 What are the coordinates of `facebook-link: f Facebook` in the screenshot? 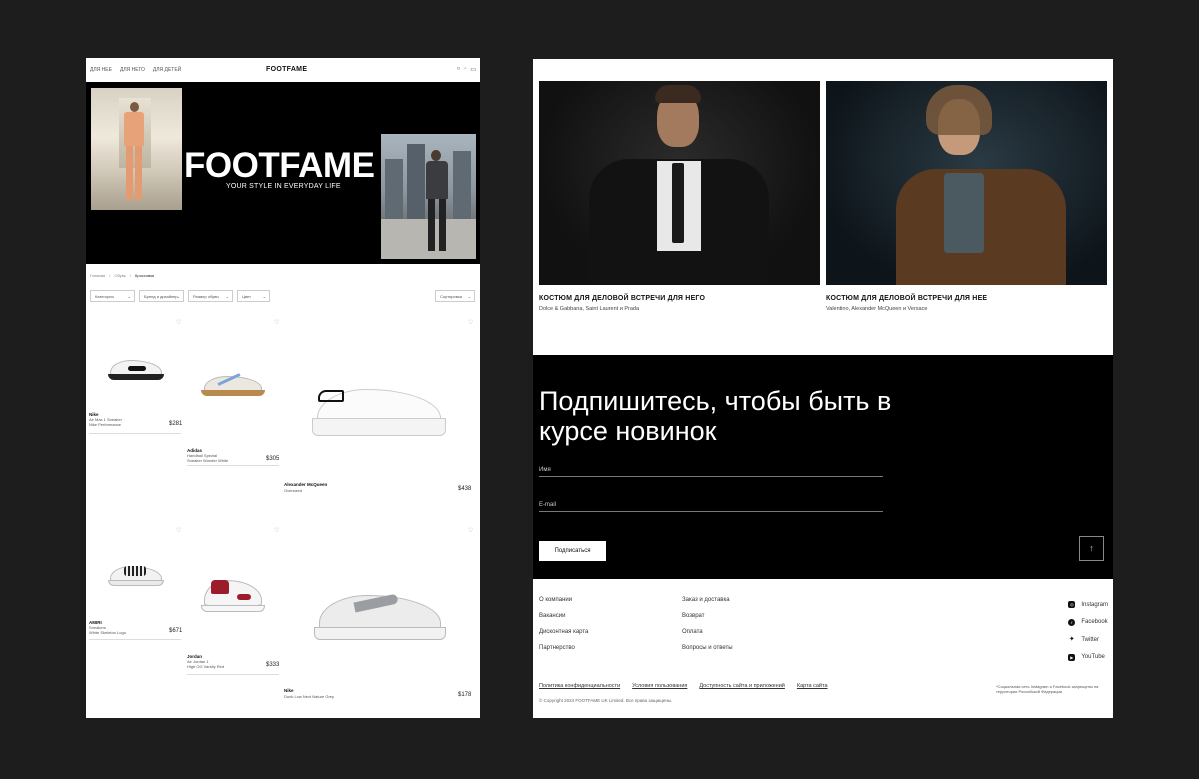 It's located at (1088, 623).